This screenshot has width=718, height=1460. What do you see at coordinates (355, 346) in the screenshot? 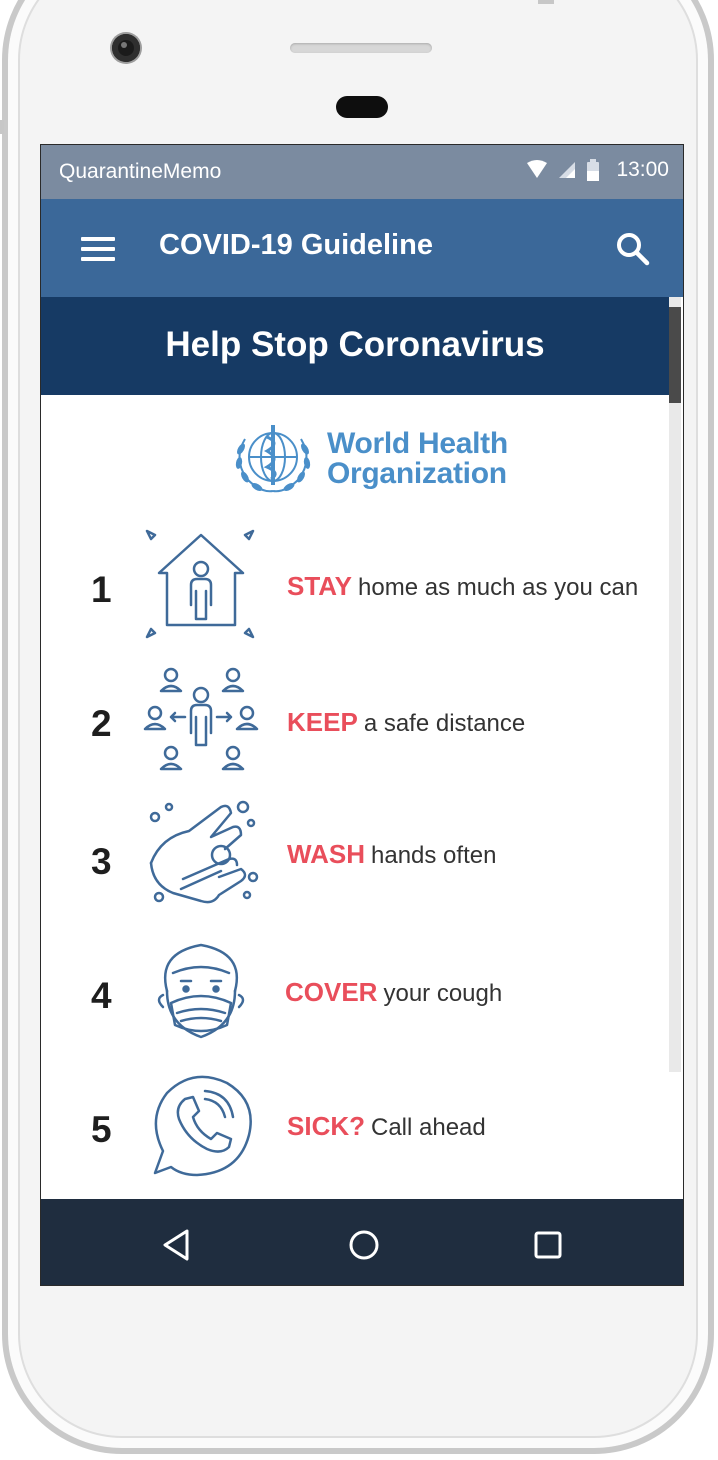
I see `banner-title: Help Stop Coronavirus` at bounding box center [355, 346].